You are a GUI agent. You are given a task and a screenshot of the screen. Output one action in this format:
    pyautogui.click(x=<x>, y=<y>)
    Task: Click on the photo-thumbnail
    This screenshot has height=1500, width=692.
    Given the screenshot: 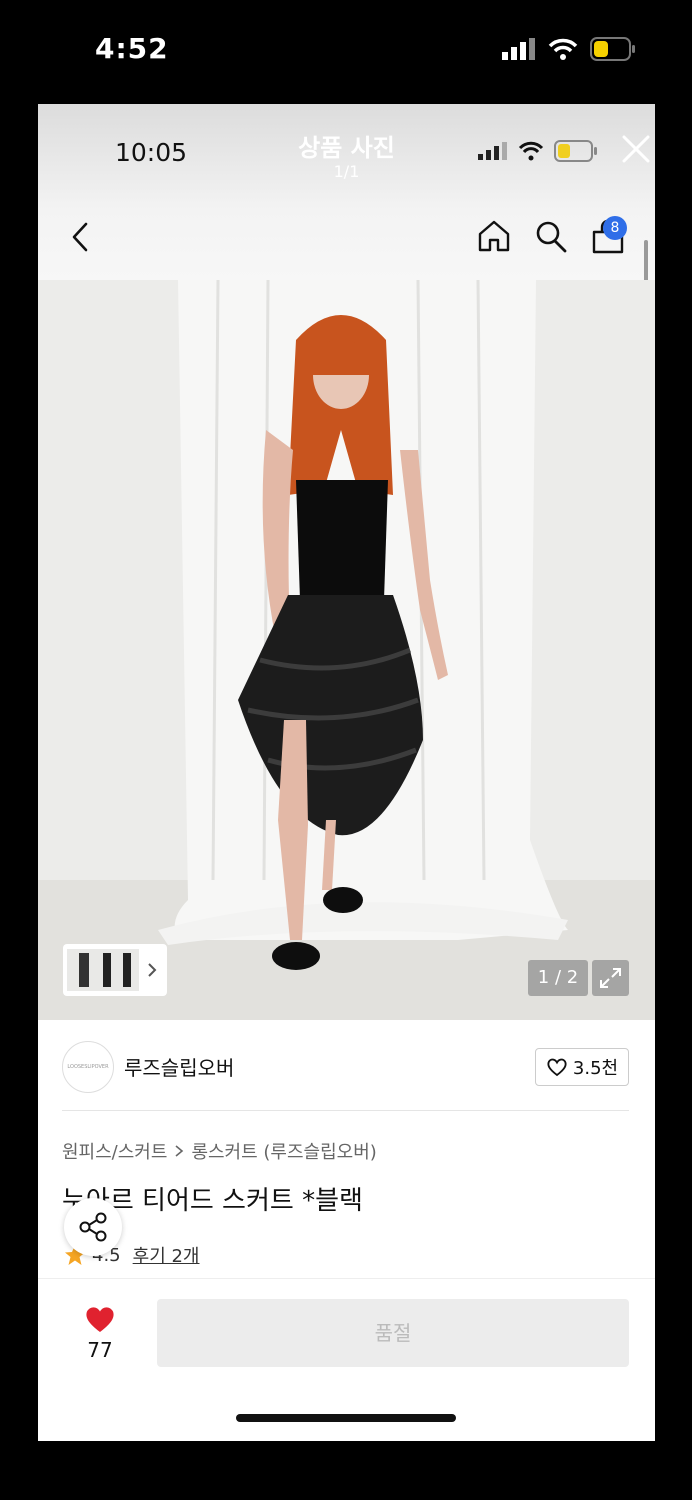 What is the action you would take?
    pyautogui.click(x=115, y=970)
    